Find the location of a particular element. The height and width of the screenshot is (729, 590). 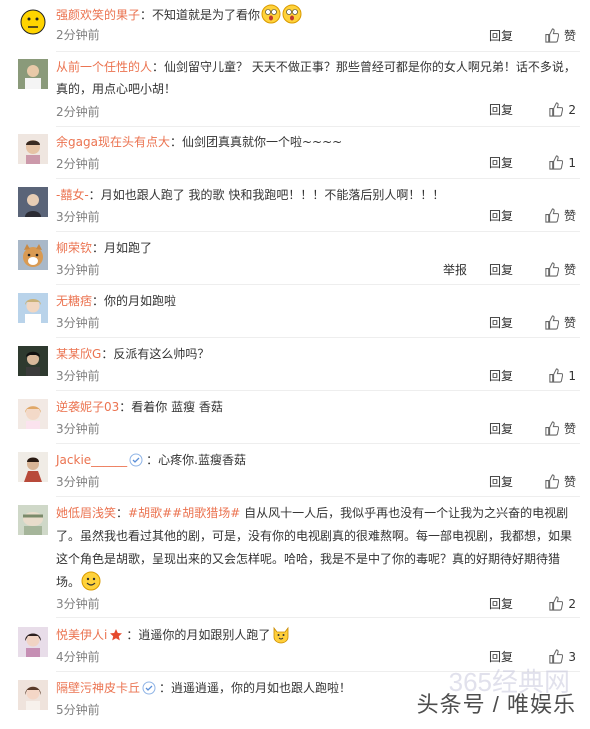

hashtag-link: #胡歌# is located at coordinates (150, 513).